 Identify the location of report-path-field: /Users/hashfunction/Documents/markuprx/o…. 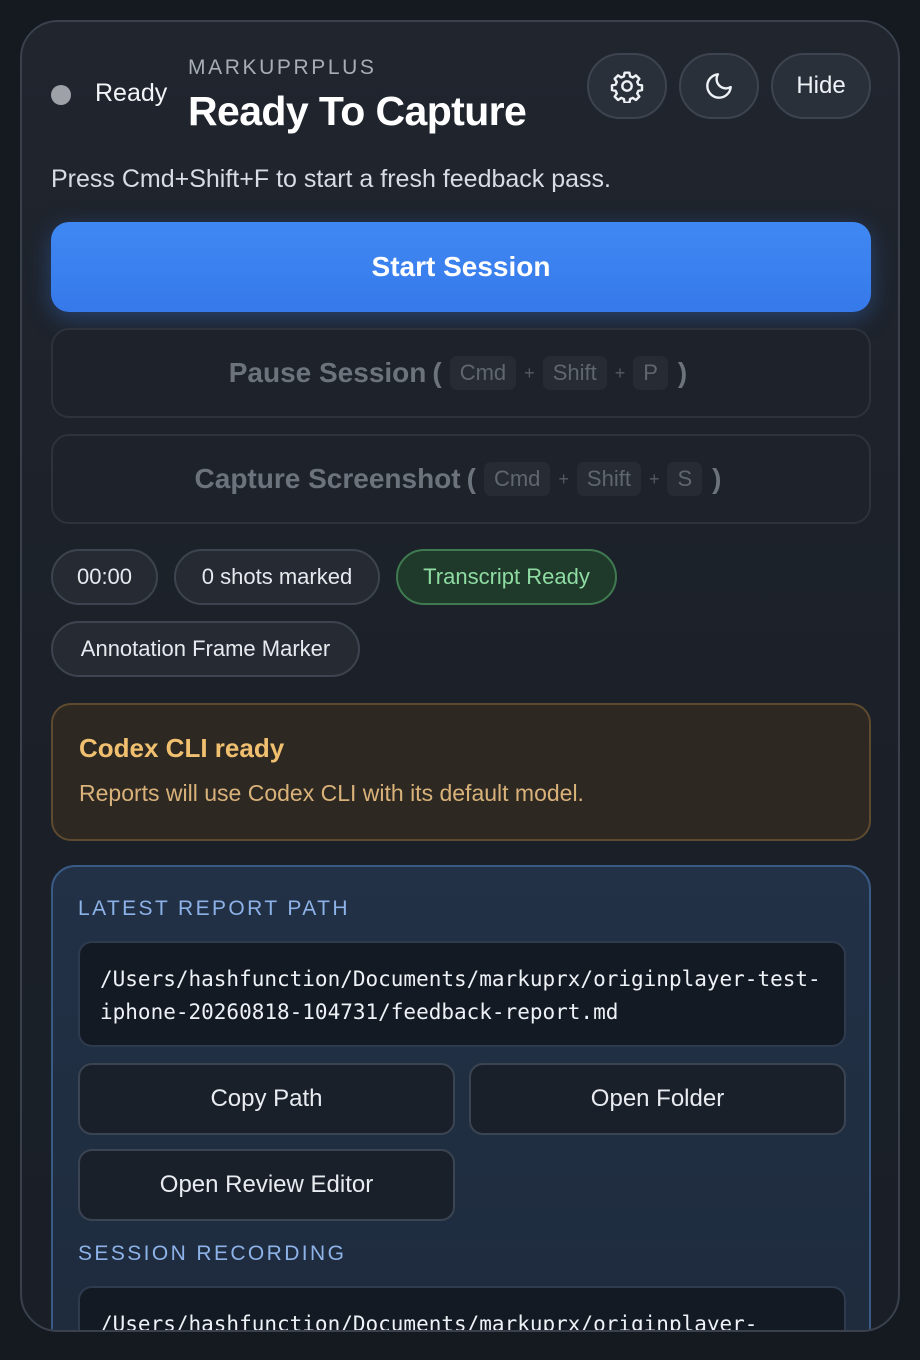
(462, 994).